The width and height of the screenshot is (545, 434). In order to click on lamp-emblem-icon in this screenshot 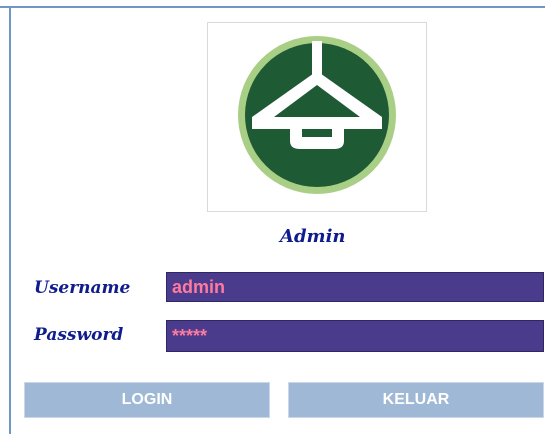, I will do `click(317, 115)`.